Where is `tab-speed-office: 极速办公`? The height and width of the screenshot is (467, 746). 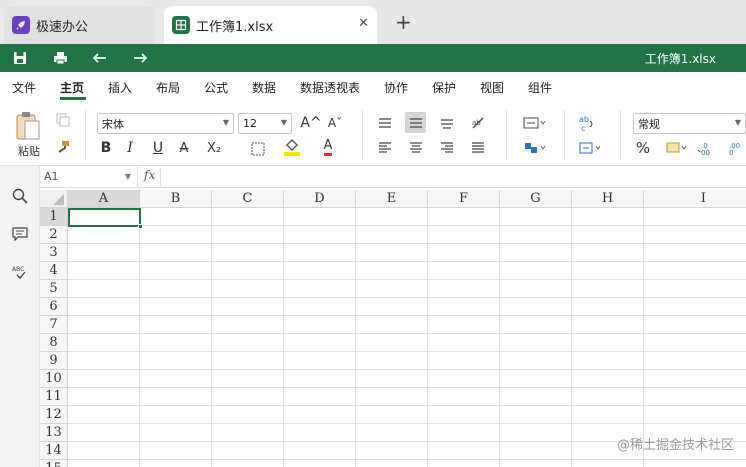 tab-speed-office: 极速办公 is located at coordinates (79, 25).